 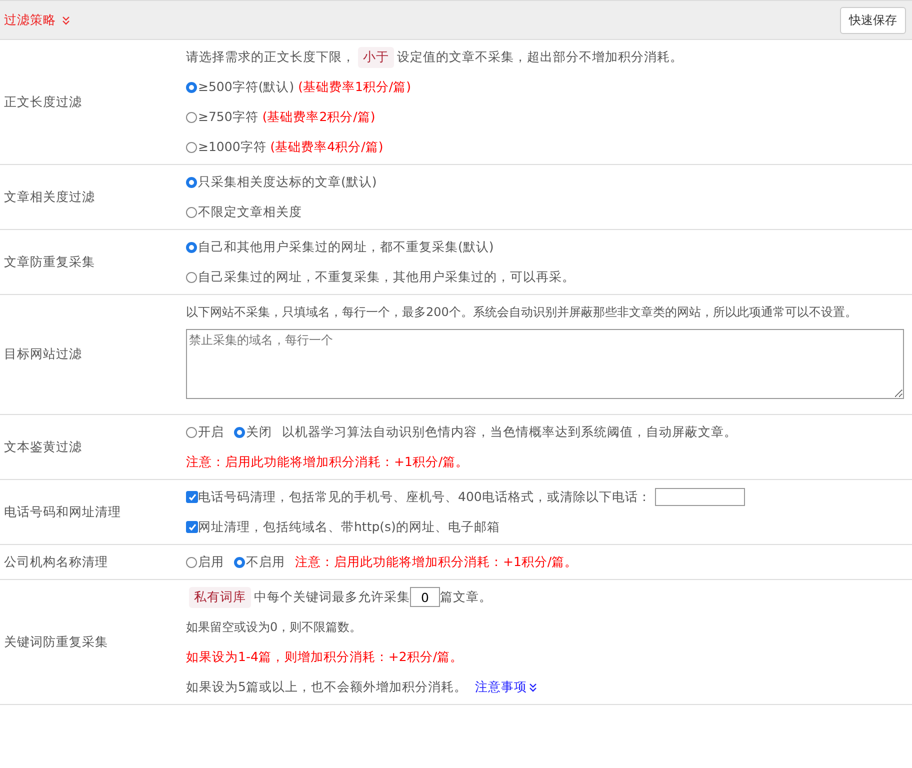 What do you see at coordinates (287, 182) in the screenshot?
I see `option-label: 只采集相关度达标的文章(默认)` at bounding box center [287, 182].